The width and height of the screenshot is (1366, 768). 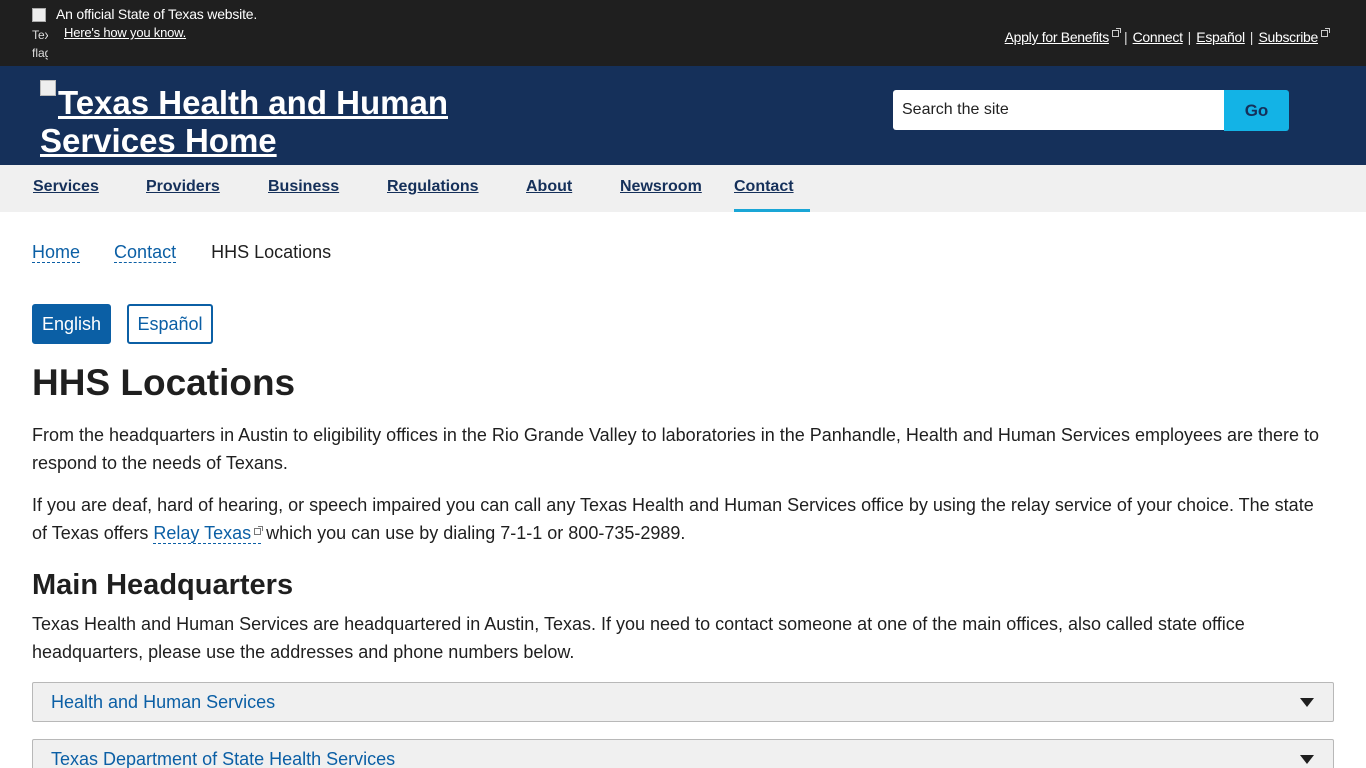 What do you see at coordinates (1288, 37) in the screenshot?
I see `subscribe-label: Subscribe` at bounding box center [1288, 37].